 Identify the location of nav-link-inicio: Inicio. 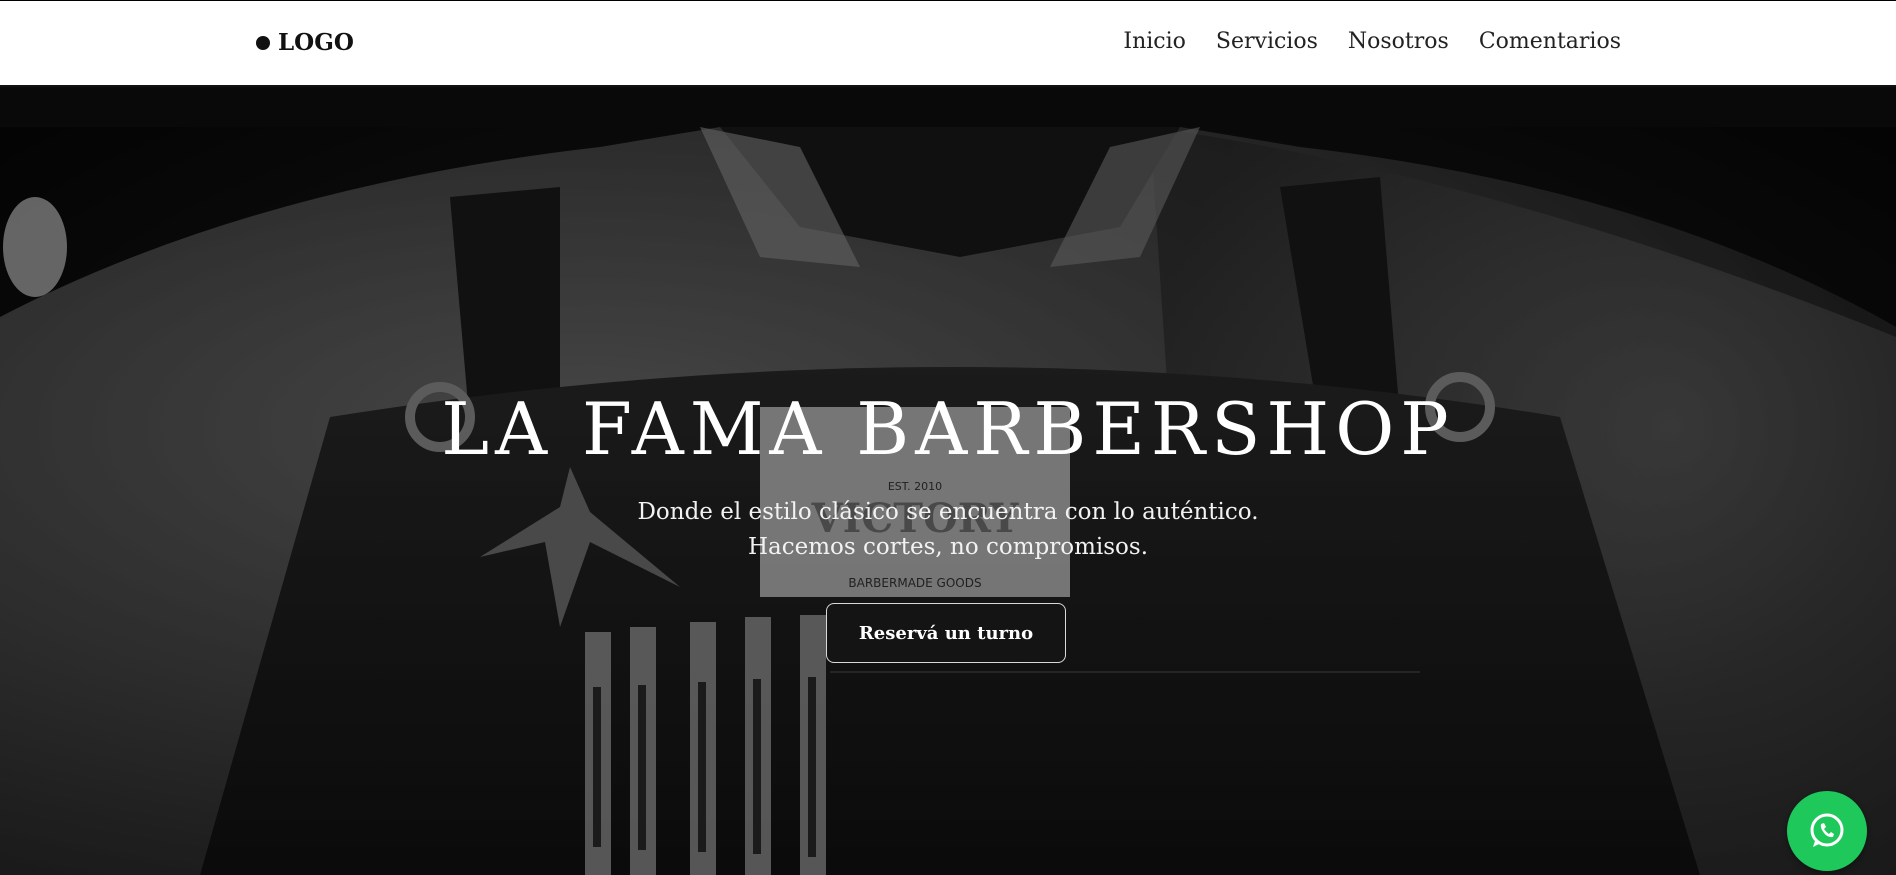
(1154, 41).